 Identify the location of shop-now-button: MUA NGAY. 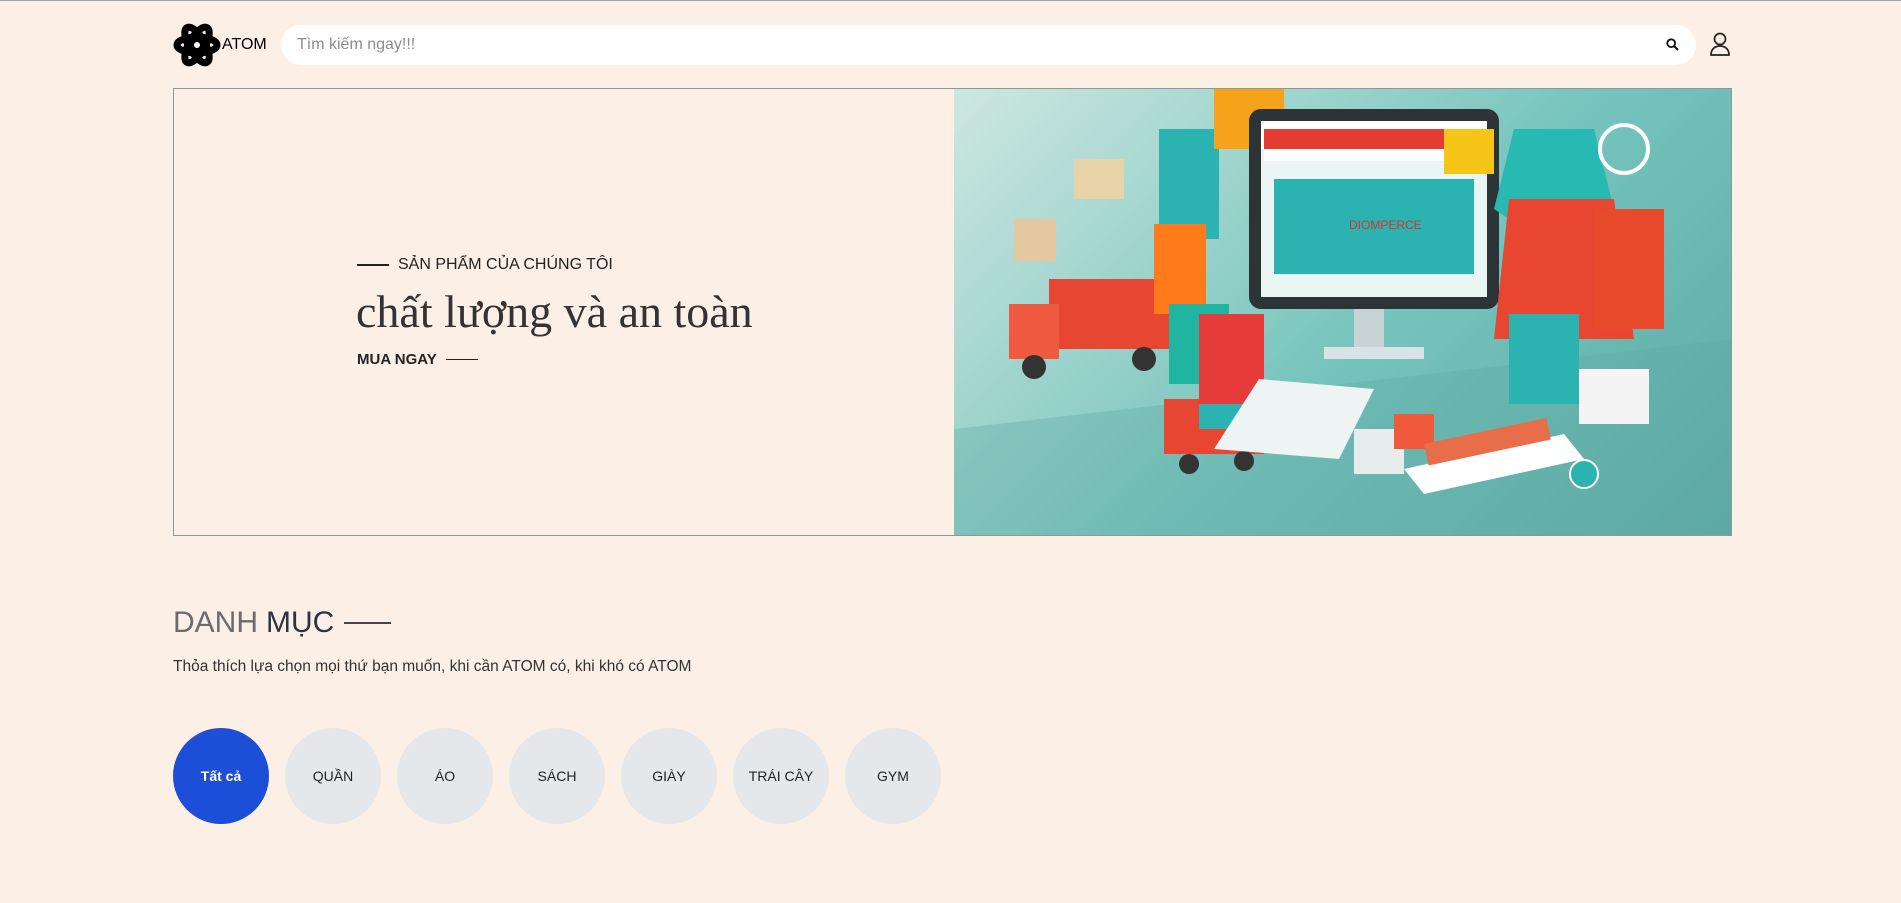
(417, 359).